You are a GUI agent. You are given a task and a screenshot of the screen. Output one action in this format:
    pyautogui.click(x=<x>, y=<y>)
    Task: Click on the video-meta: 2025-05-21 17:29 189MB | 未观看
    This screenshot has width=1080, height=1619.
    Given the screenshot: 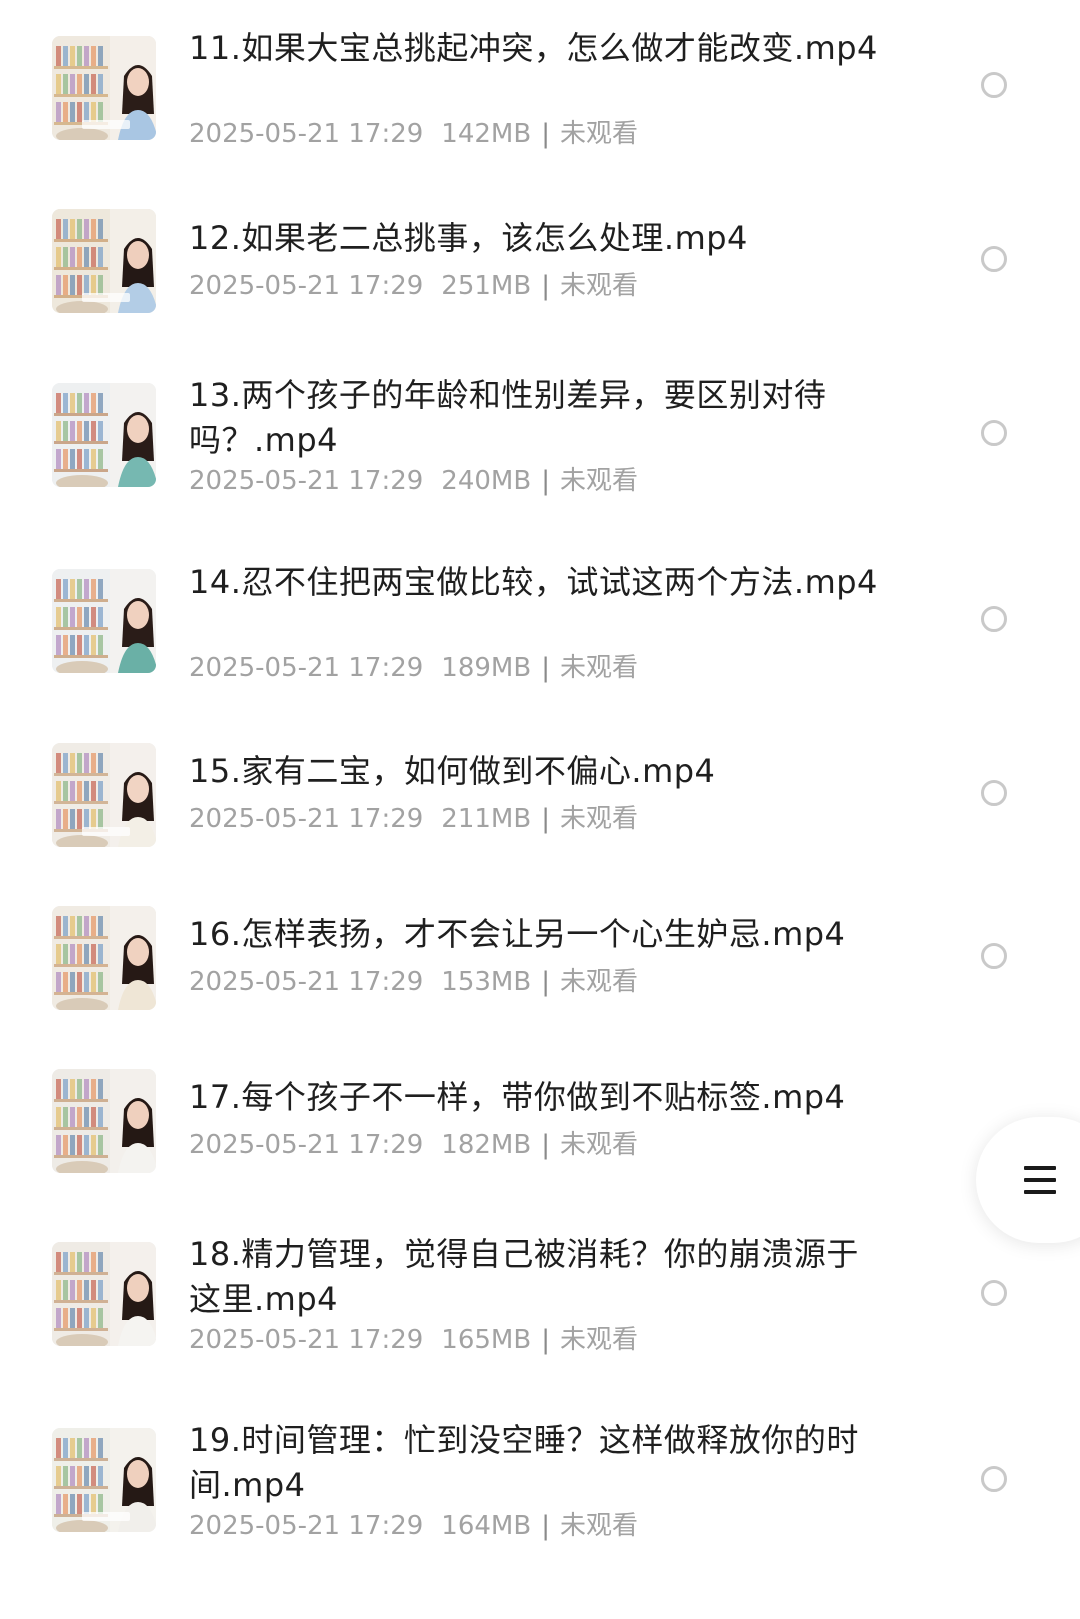 What is the action you would take?
    pyautogui.click(x=413, y=668)
    